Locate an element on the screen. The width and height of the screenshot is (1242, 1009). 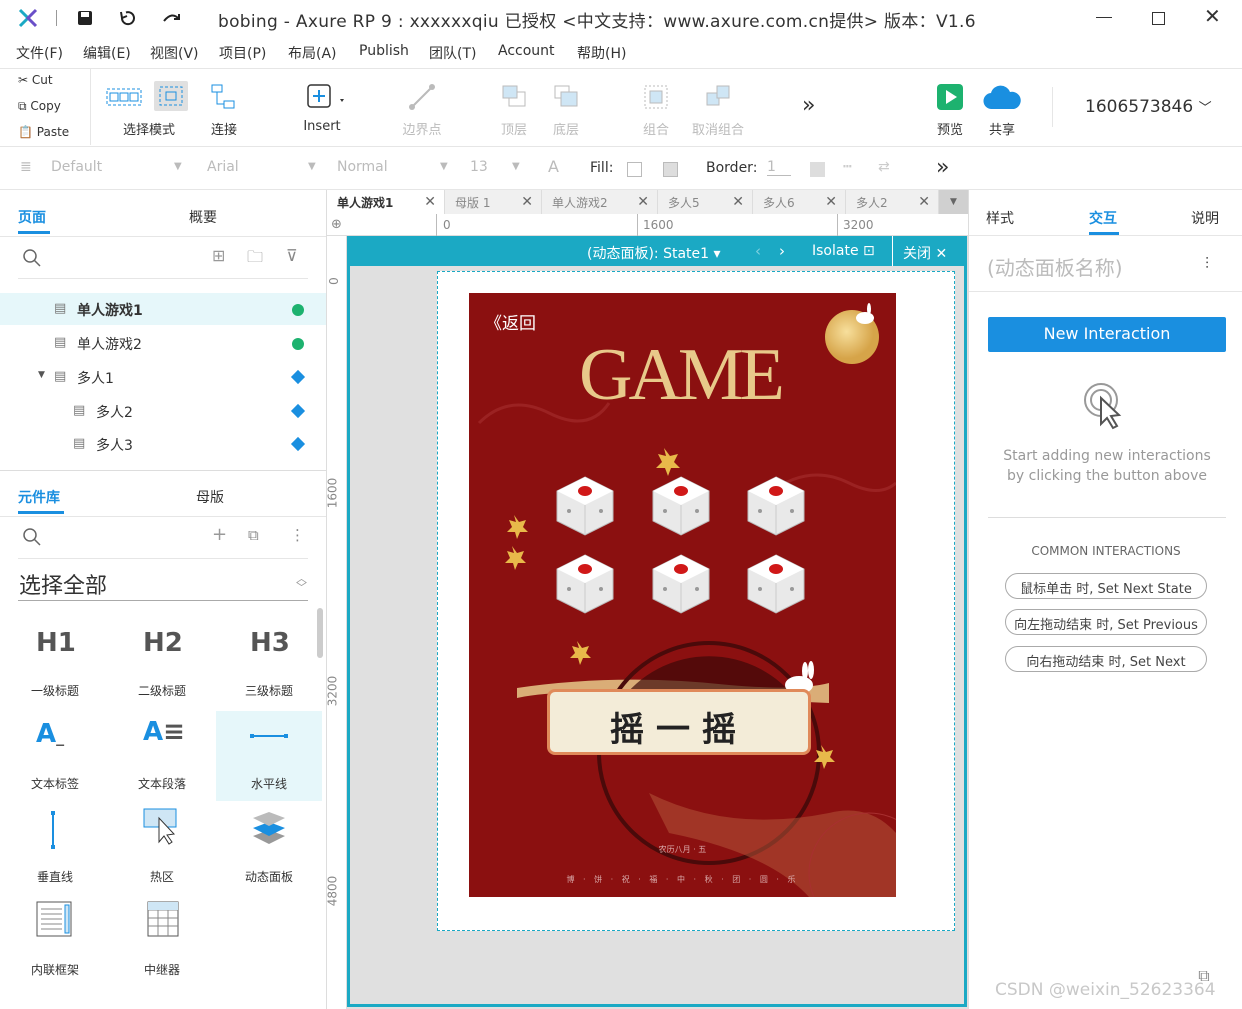
common-interaction-1: 鼠标单击 时, Set Next State is located at coordinates (1106, 586).